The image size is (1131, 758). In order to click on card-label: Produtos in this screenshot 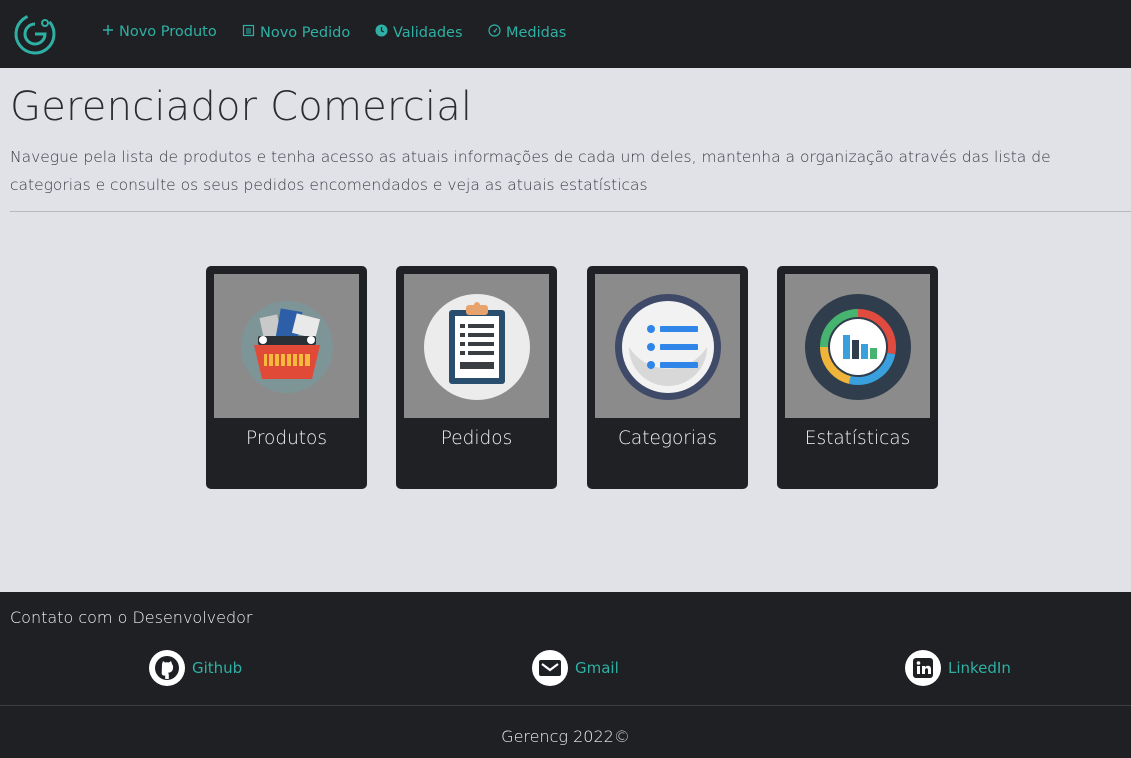, I will do `click(286, 438)`.